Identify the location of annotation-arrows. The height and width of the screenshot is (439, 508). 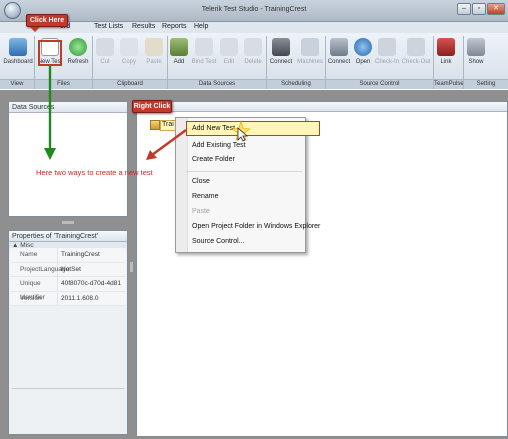
(115, 113).